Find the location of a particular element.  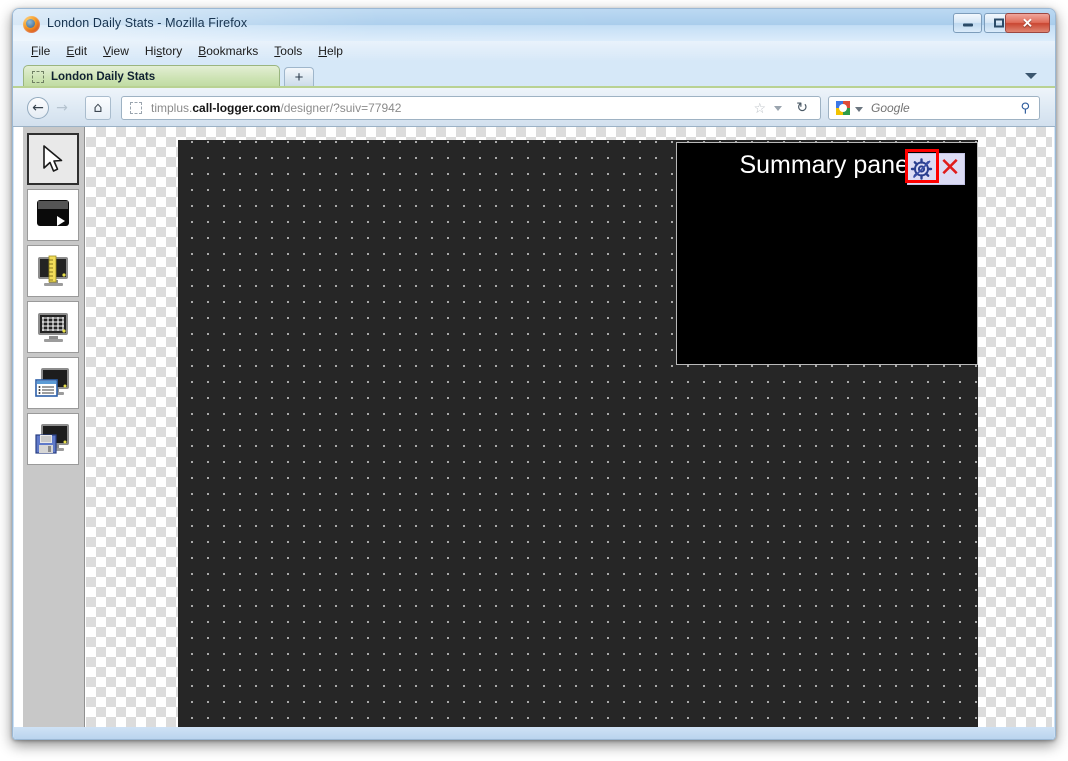

url-suffix: /designer/?suiv=77942 is located at coordinates (341, 108).